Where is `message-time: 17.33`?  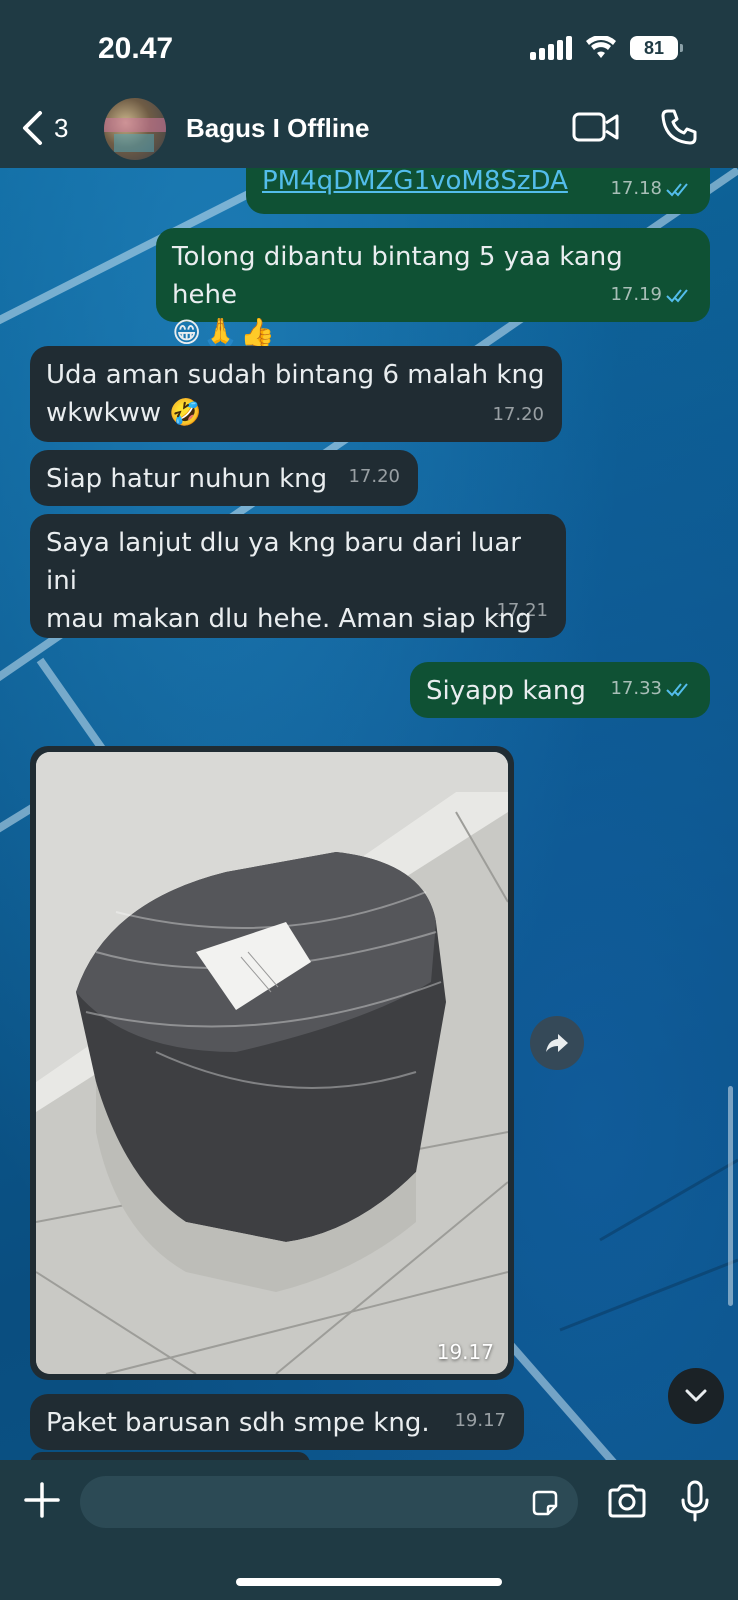
message-time: 17.33 is located at coordinates (636, 688).